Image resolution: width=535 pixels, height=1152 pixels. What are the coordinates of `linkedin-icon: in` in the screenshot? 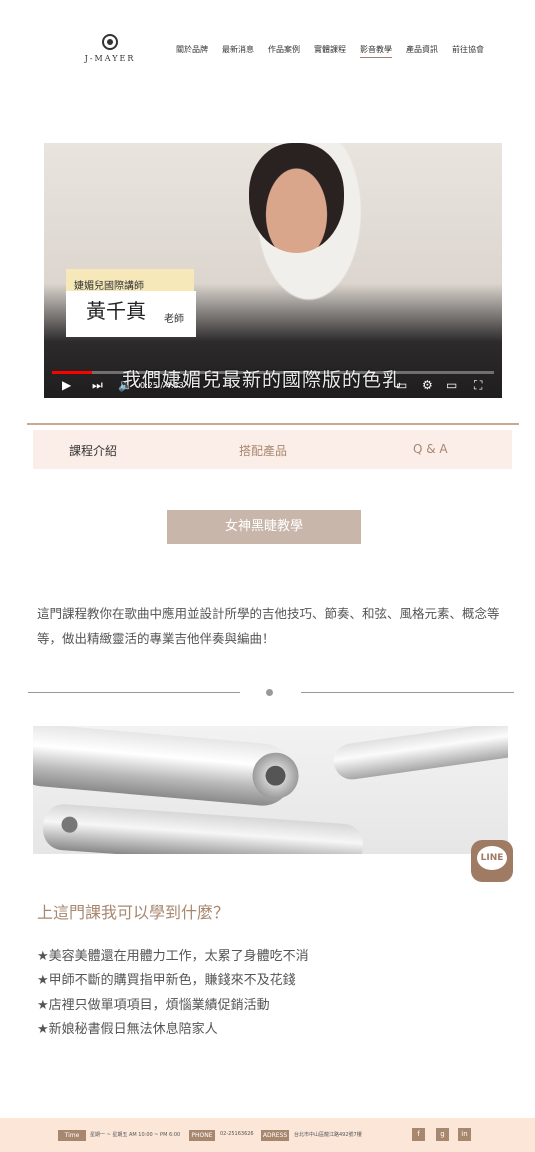 It's located at (464, 1134).